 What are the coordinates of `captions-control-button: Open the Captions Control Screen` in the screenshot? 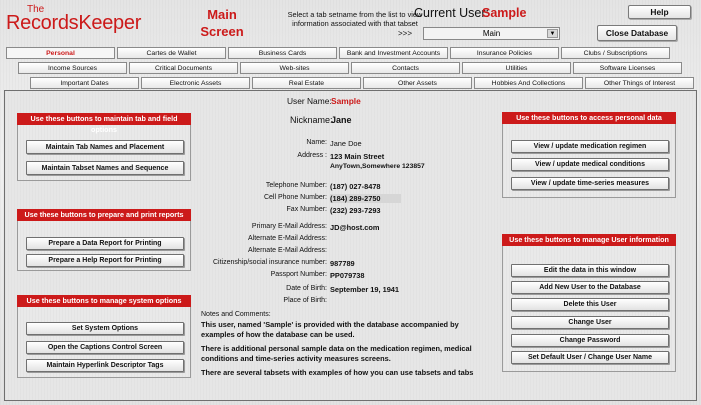 It's located at (105, 347).